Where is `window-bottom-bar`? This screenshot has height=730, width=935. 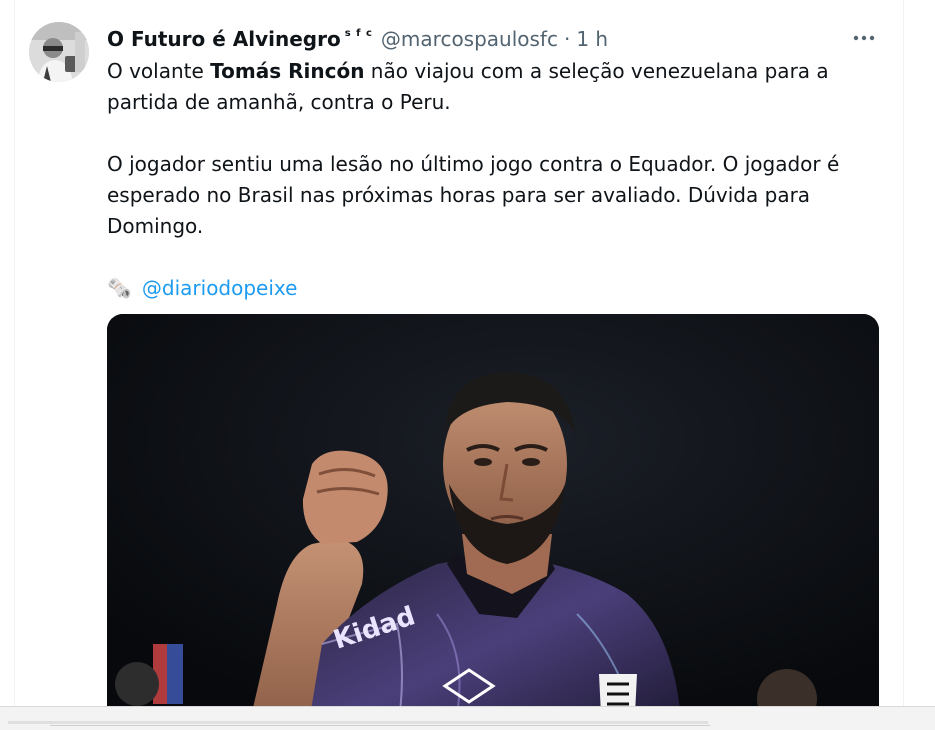 window-bottom-bar is located at coordinates (467, 718).